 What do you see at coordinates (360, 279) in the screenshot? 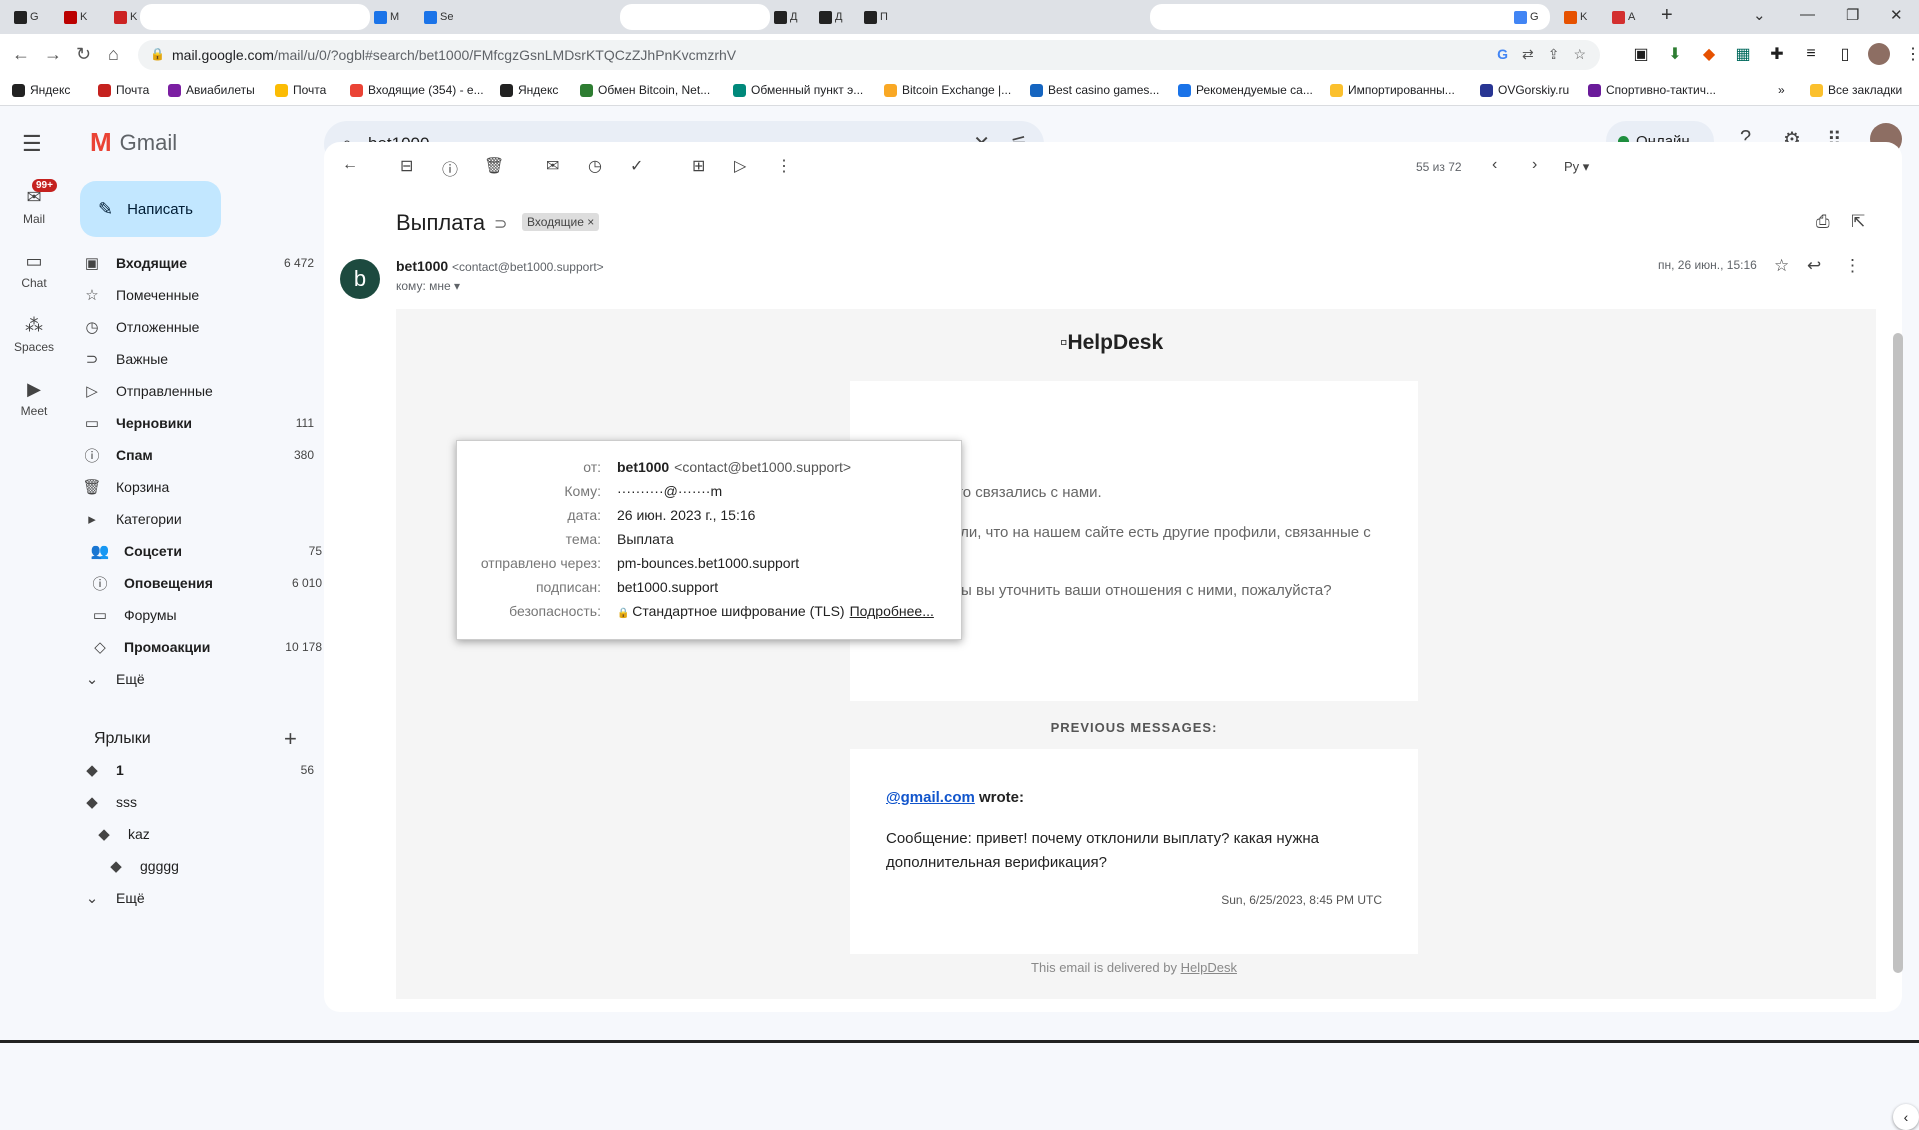
I see `sender-avatar: b` at bounding box center [360, 279].